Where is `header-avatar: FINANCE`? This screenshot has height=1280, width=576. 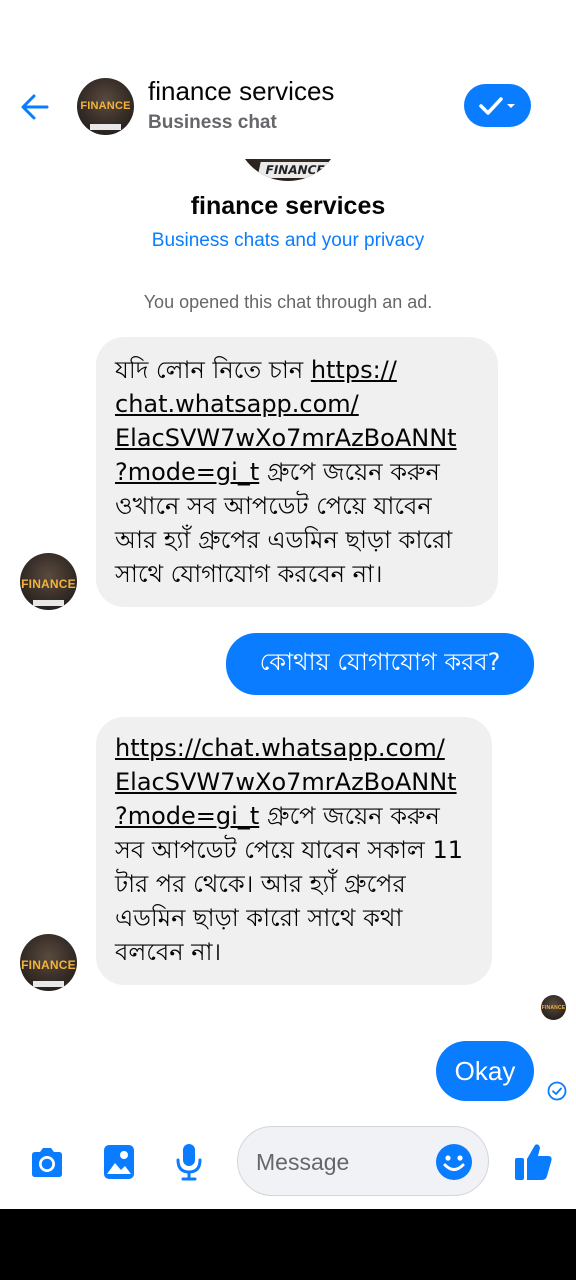 header-avatar: FINANCE is located at coordinates (105, 106).